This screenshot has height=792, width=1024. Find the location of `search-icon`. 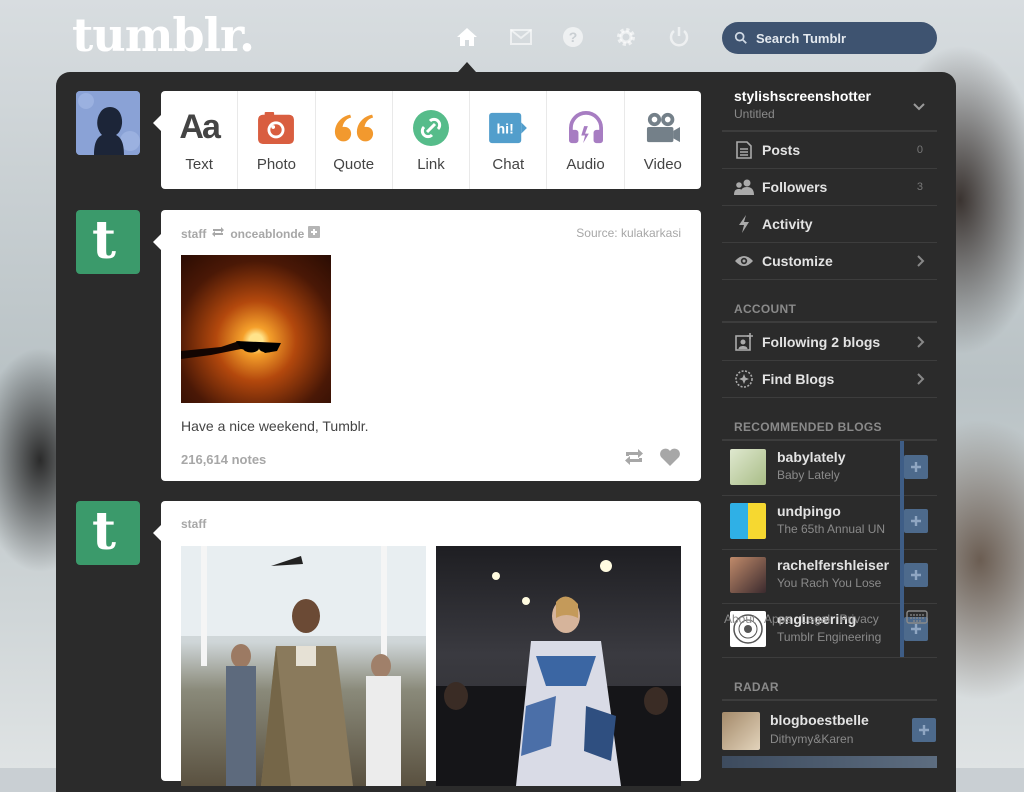

search-icon is located at coordinates (740, 37).